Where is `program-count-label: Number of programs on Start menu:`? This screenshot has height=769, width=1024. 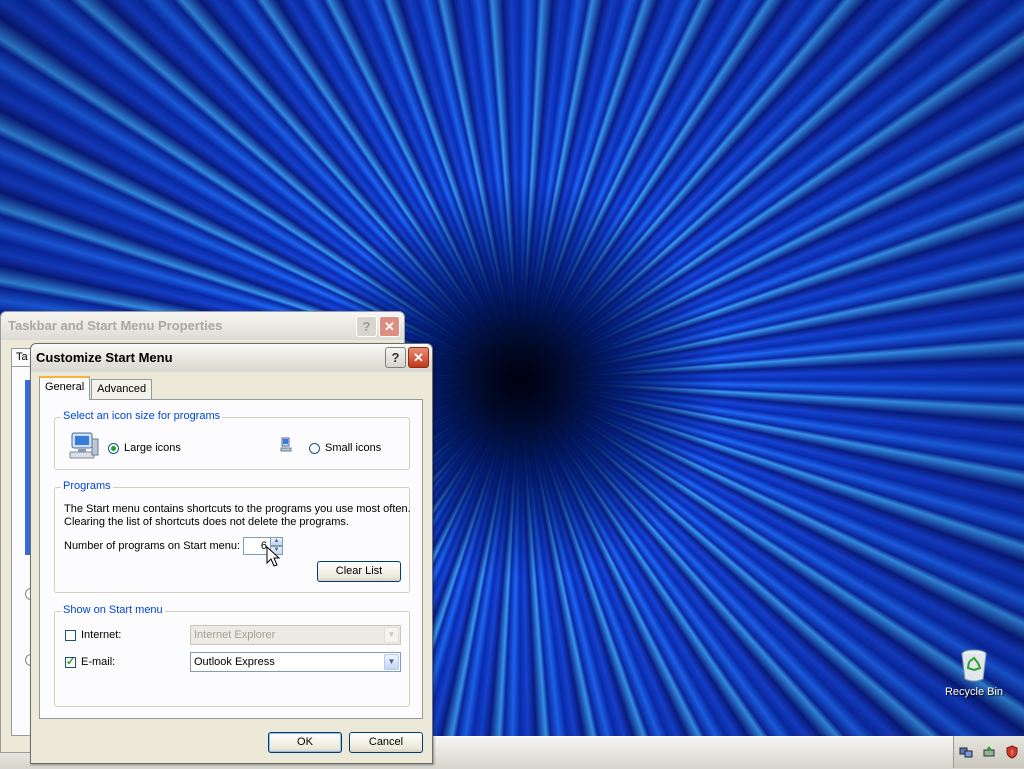 program-count-label: Number of programs on Start menu: is located at coordinates (152, 546).